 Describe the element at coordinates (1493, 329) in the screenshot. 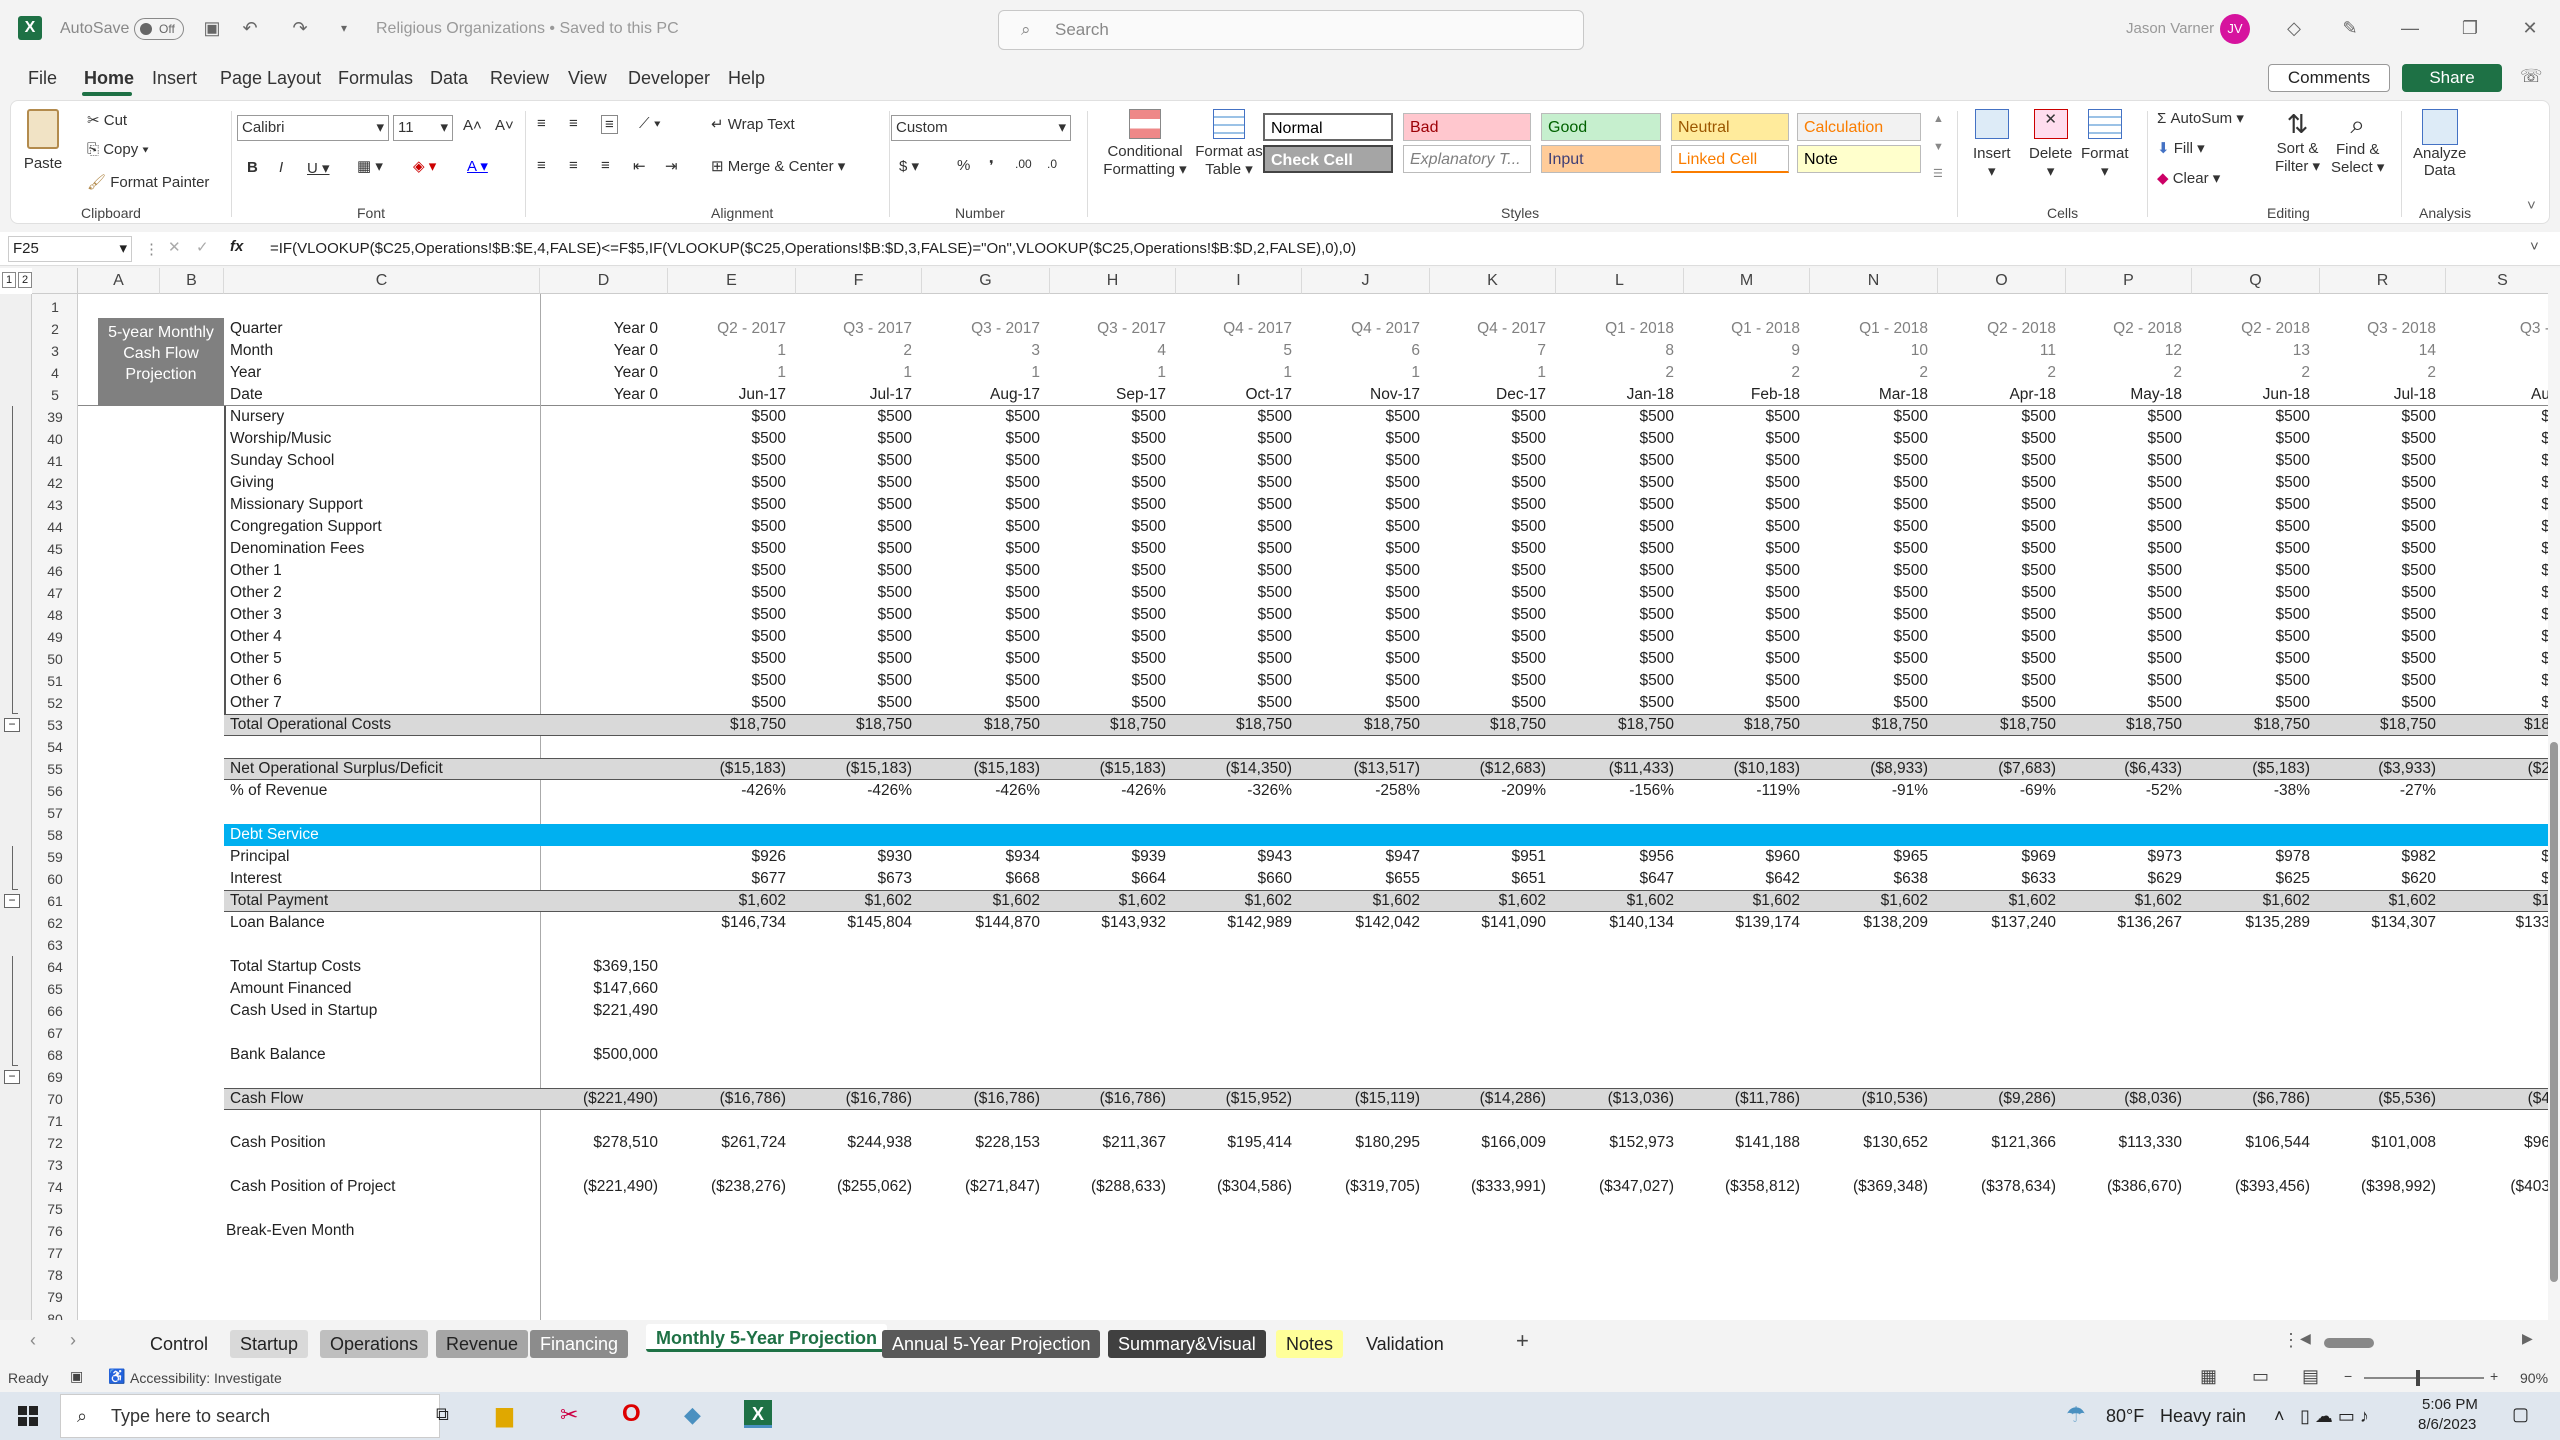

I see `cell-value: Q4 - 2017` at that location.